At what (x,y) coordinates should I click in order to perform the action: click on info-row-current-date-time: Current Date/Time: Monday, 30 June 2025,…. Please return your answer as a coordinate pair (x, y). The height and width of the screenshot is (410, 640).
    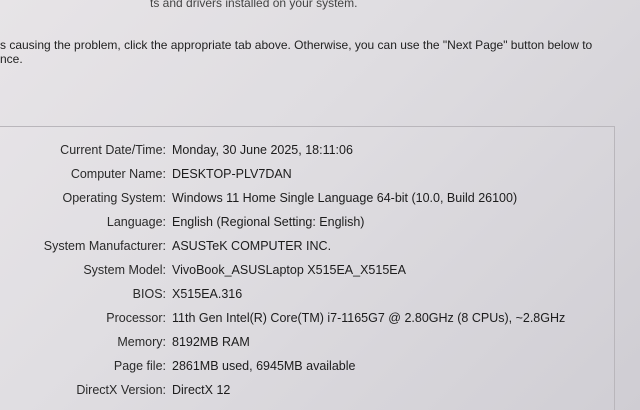
    Looking at the image, I should click on (320, 150).